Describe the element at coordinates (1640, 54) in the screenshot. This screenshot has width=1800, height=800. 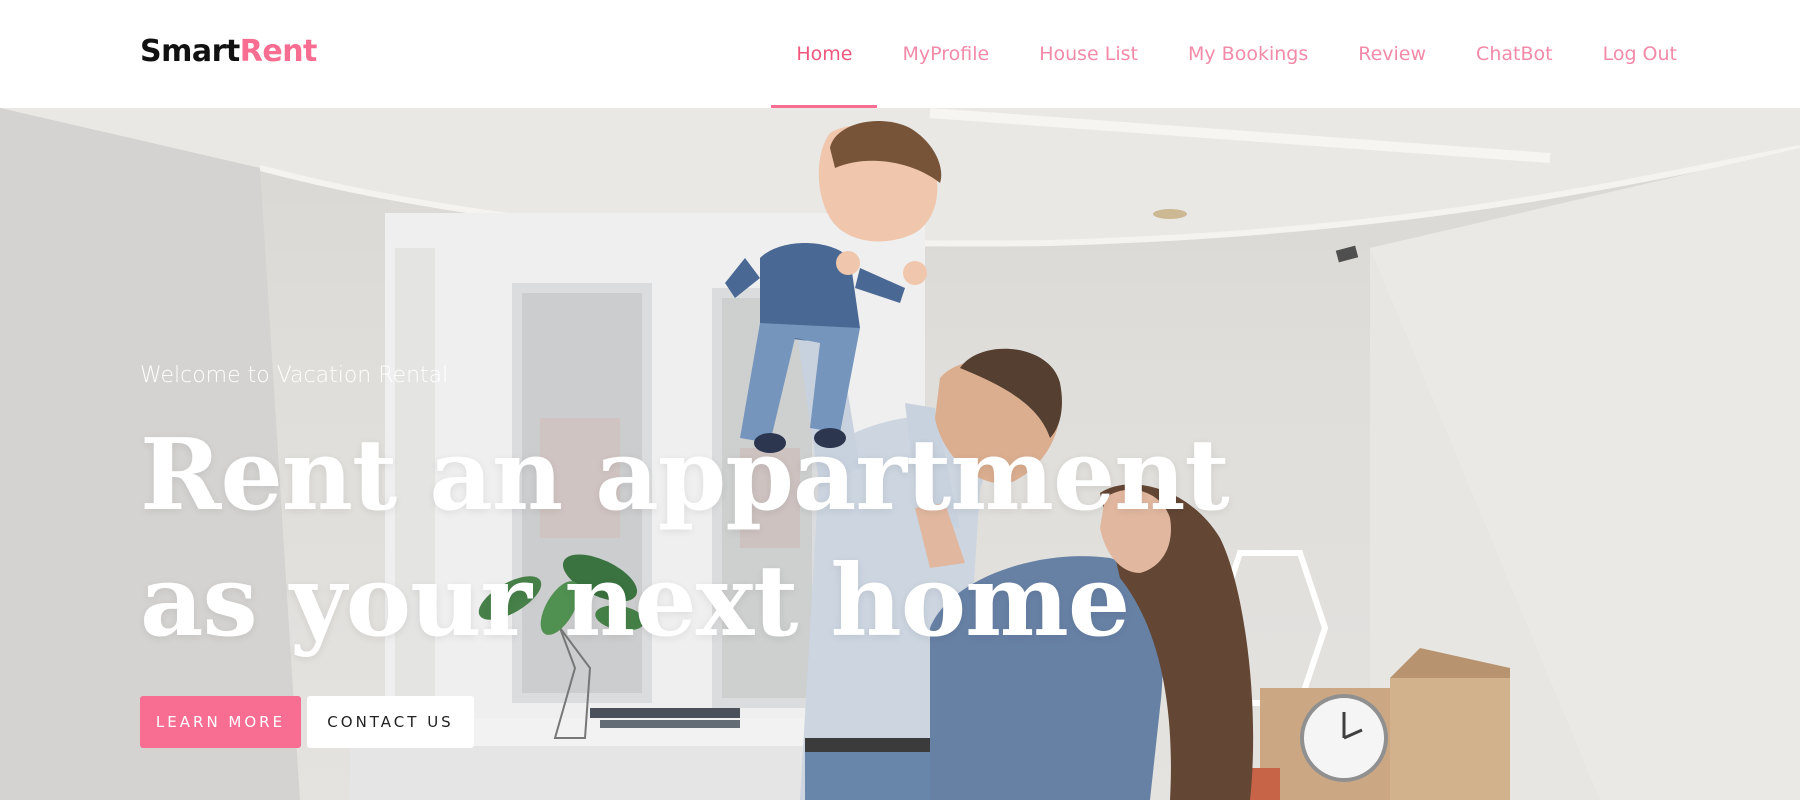
I see `nav-log-out: Log Out` at that location.